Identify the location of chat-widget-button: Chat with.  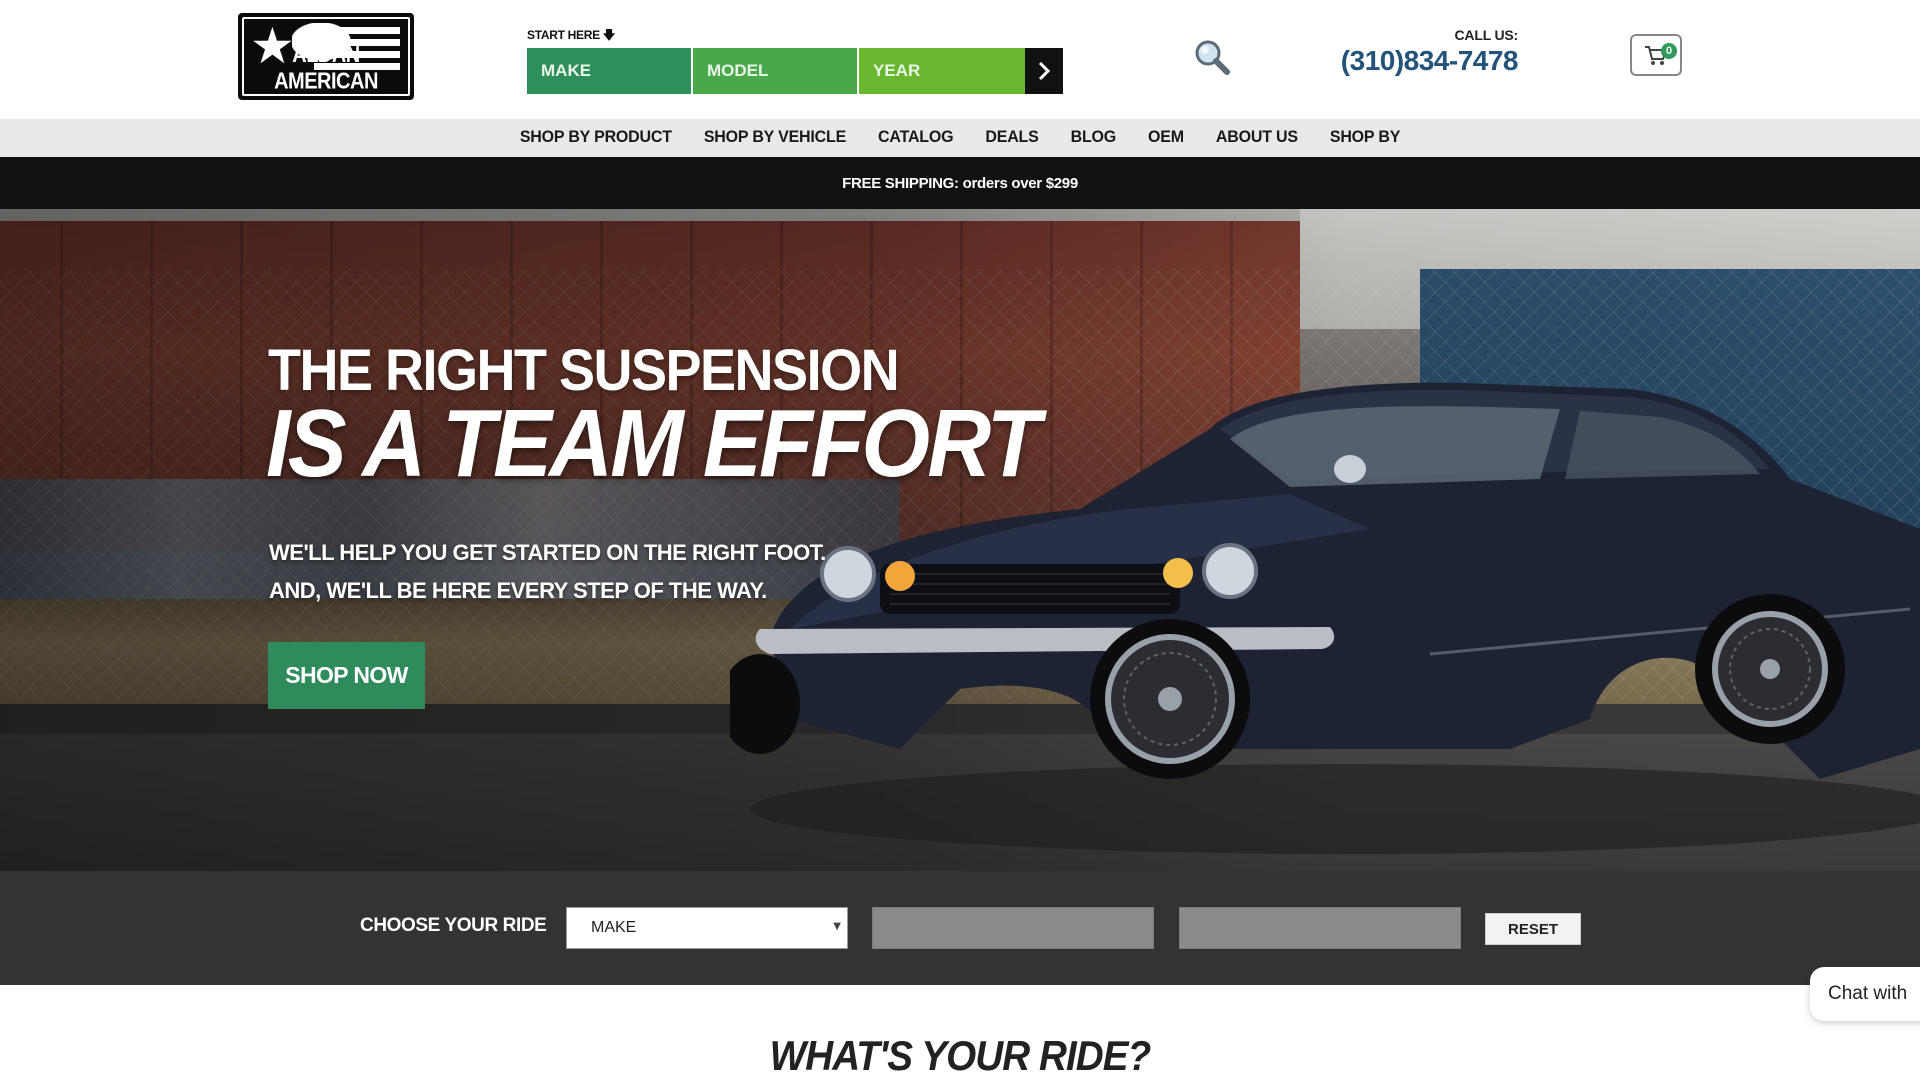
(1865, 994).